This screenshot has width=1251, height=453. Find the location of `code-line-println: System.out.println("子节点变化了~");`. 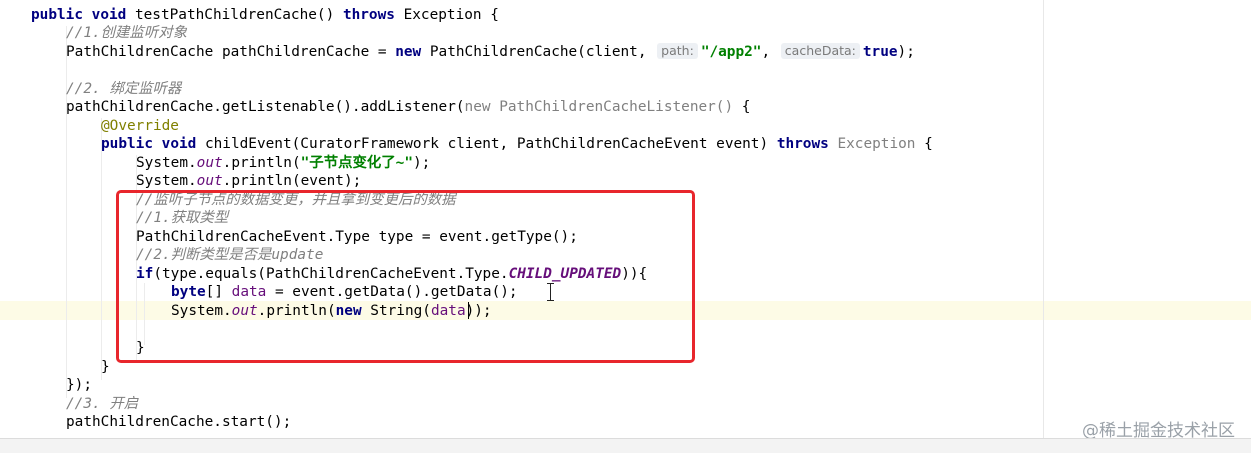

code-line-println: System.out.println("子节点变化了~"); is located at coordinates (283, 163).